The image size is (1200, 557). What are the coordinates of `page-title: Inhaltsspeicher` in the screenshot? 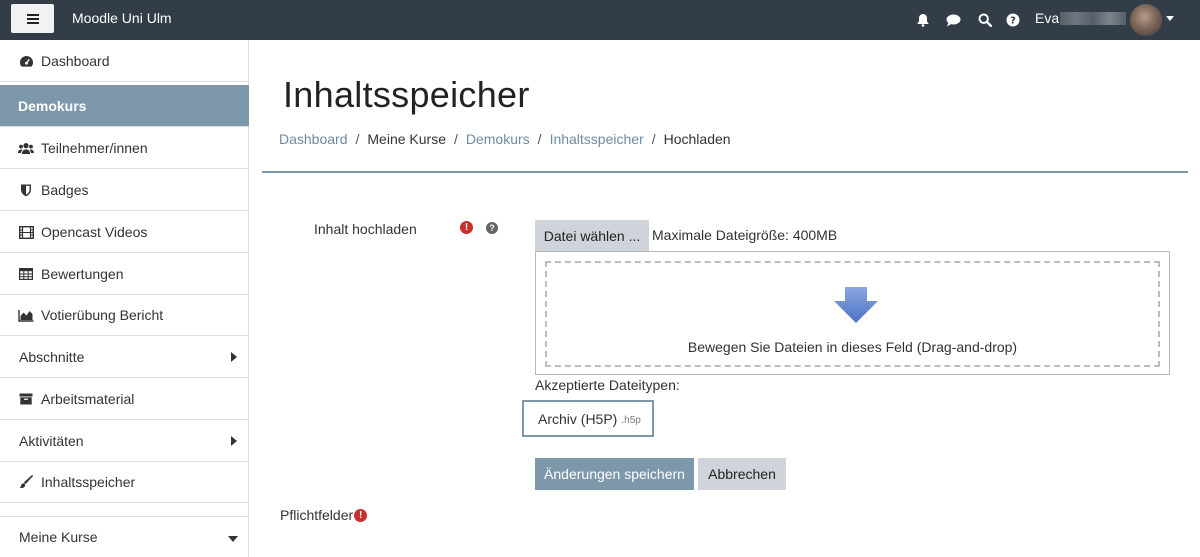 It's located at (406, 94).